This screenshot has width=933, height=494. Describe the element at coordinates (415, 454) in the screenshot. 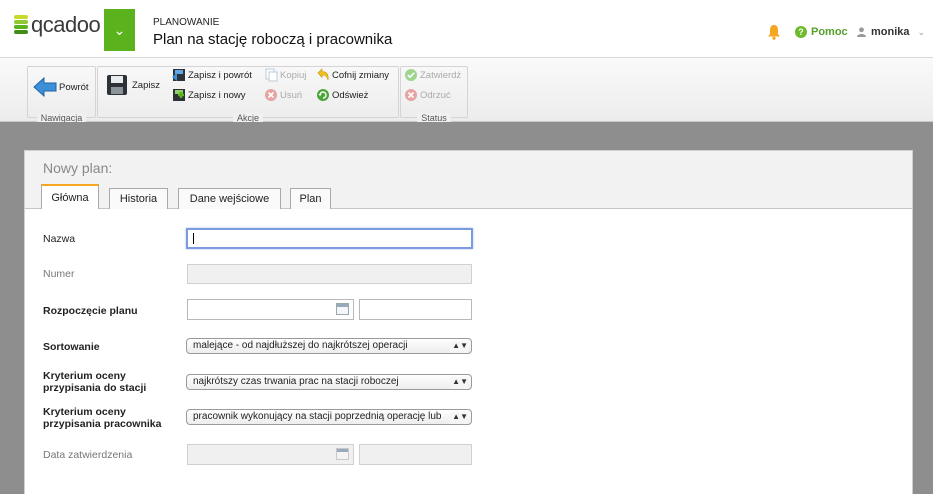

I see `approval-time-input` at that location.